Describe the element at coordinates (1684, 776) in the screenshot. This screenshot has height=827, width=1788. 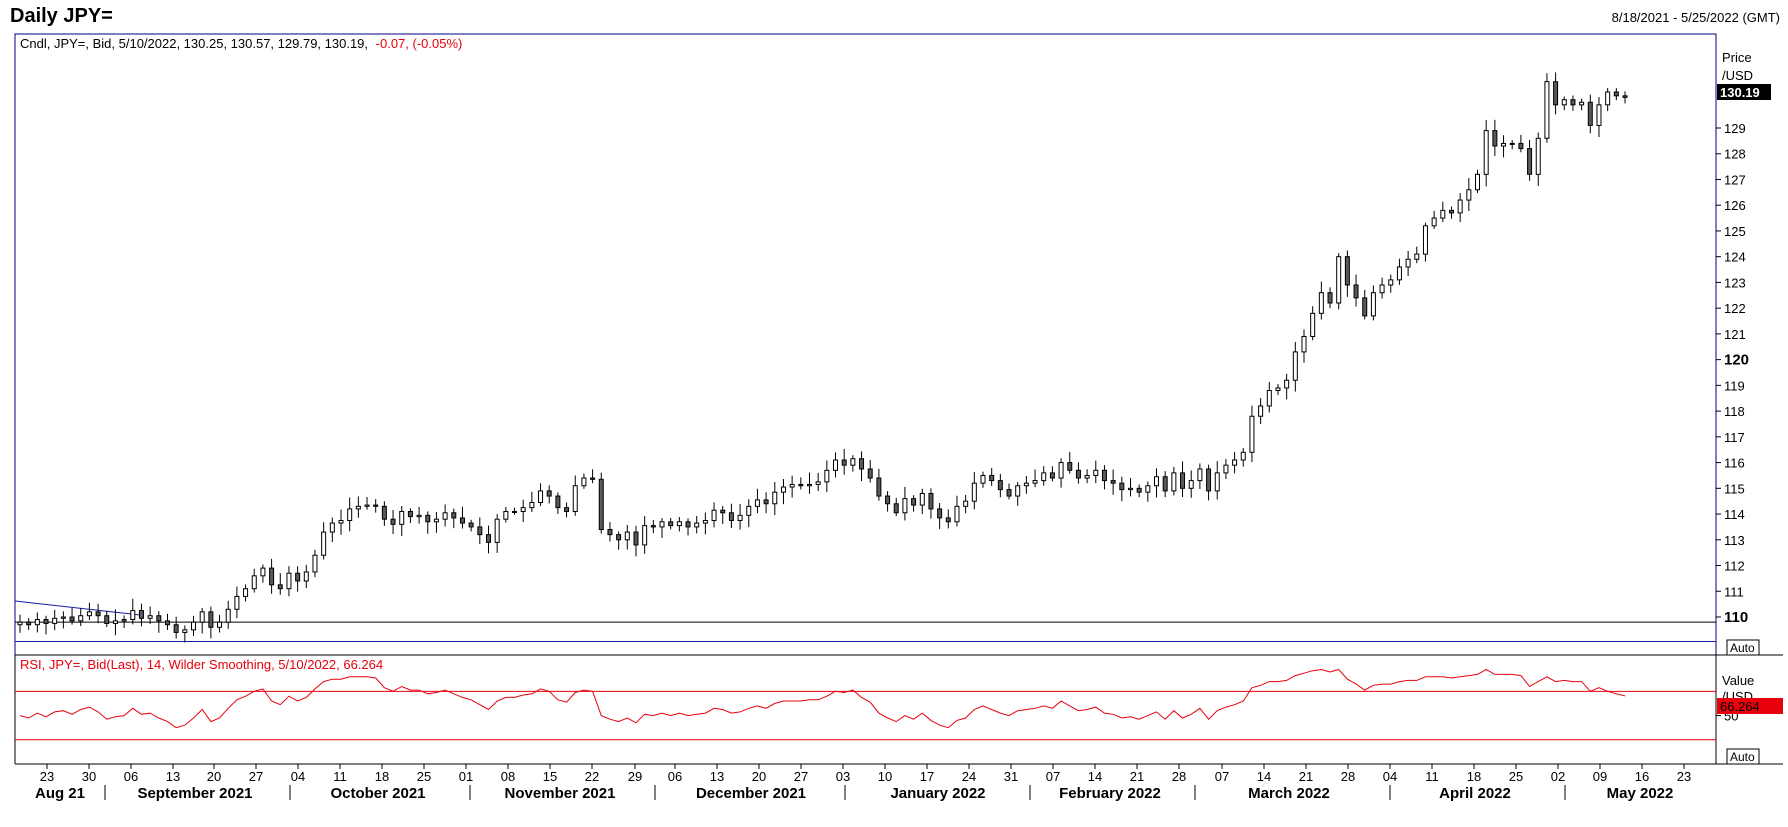
I see `x-tick-label: 23` at that location.